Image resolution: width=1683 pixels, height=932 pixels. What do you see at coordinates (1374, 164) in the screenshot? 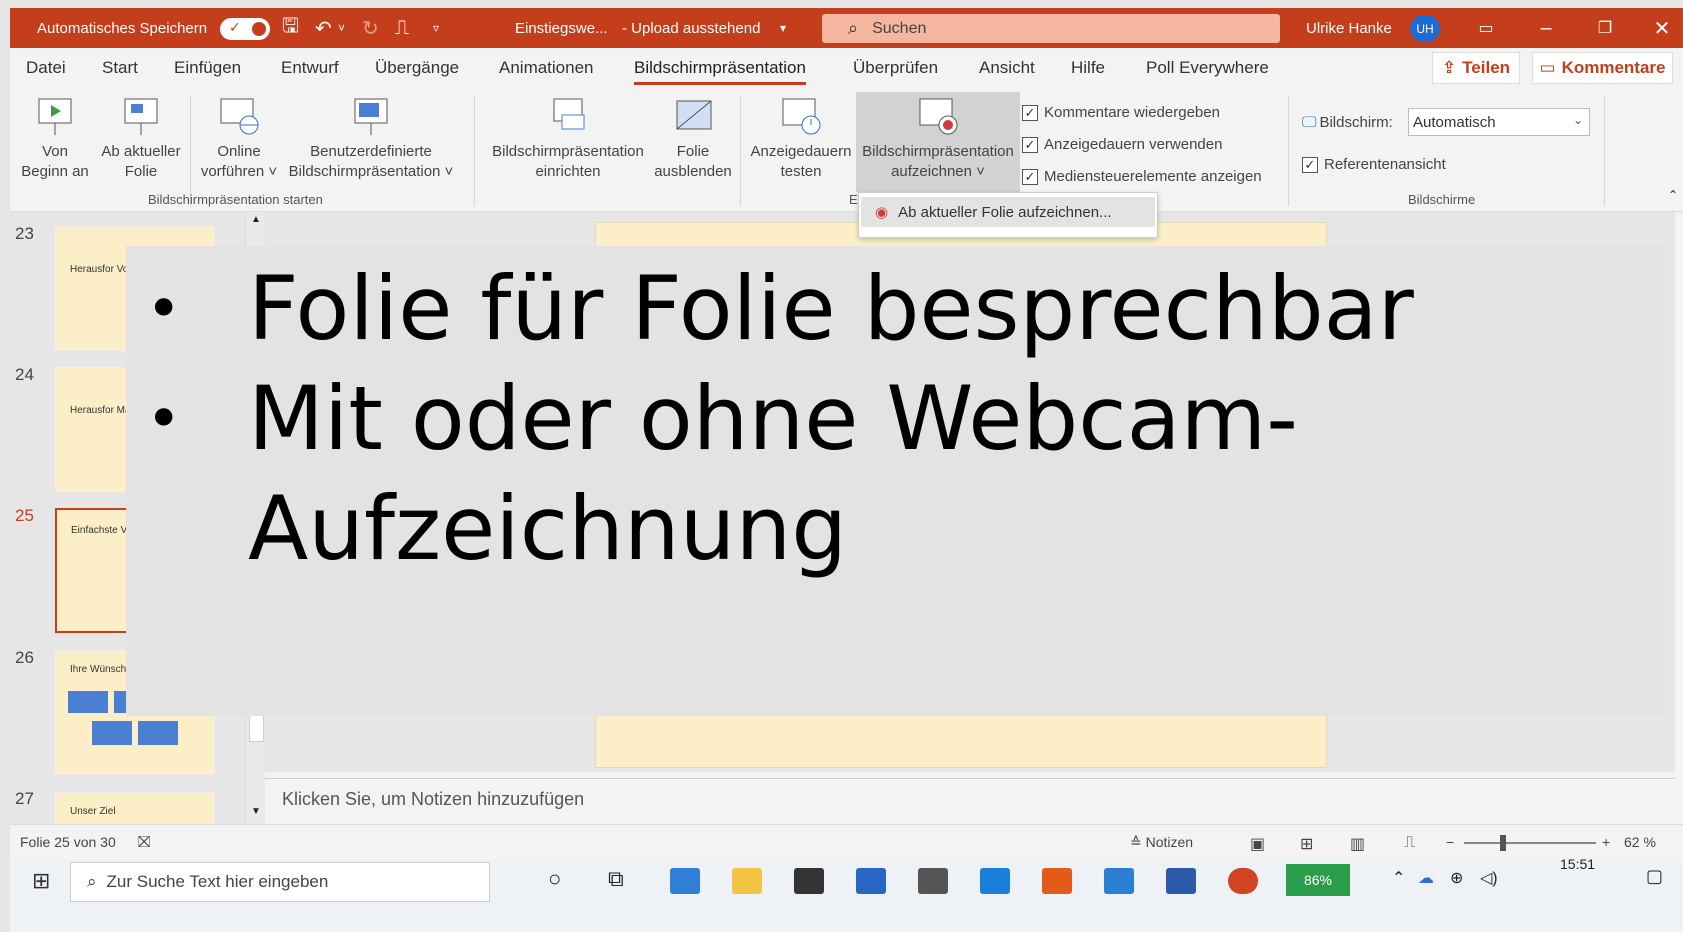
I see `presenter-view-checkbox: ✓ Referentenansicht` at bounding box center [1374, 164].